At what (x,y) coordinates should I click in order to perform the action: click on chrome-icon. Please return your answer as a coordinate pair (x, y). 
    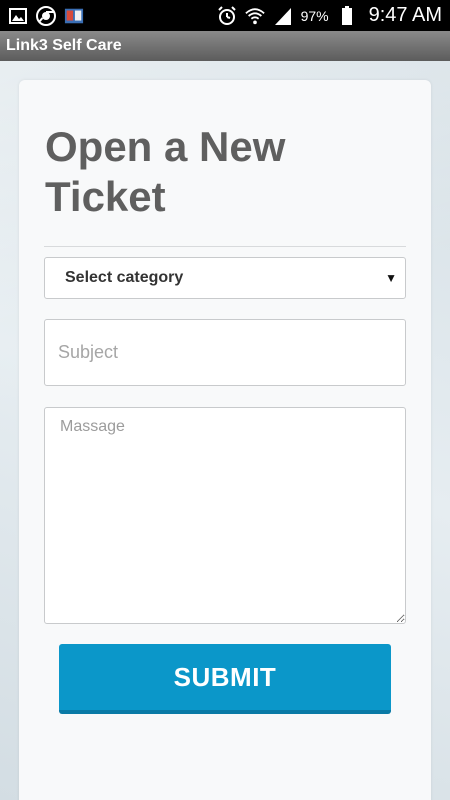
    Looking at the image, I should click on (46, 15).